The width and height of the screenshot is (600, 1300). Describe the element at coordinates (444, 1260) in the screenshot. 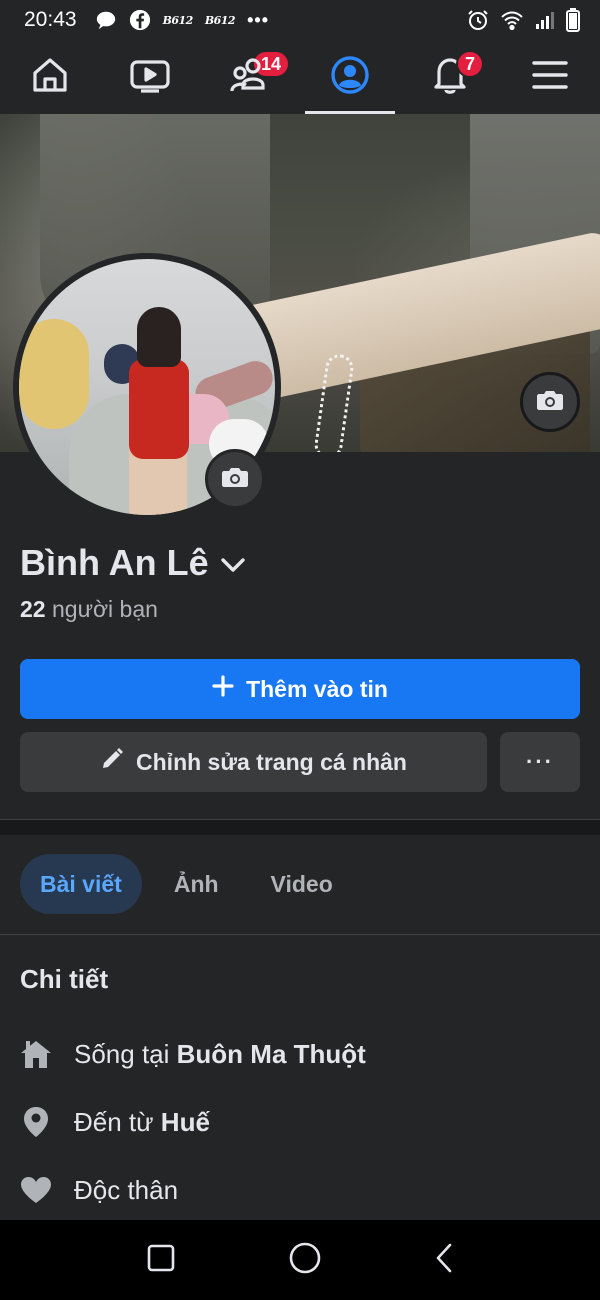

I see `back-icon` at that location.